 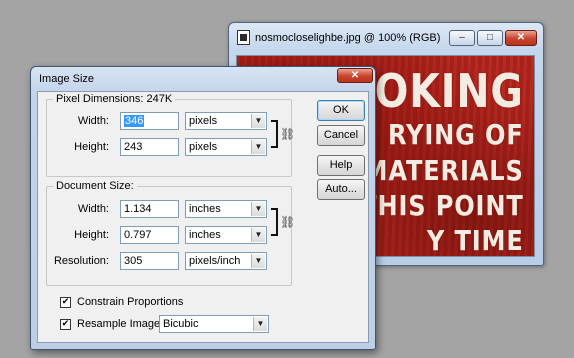 What do you see at coordinates (65, 324) in the screenshot?
I see `resample-image-checkbox: ✔` at bounding box center [65, 324].